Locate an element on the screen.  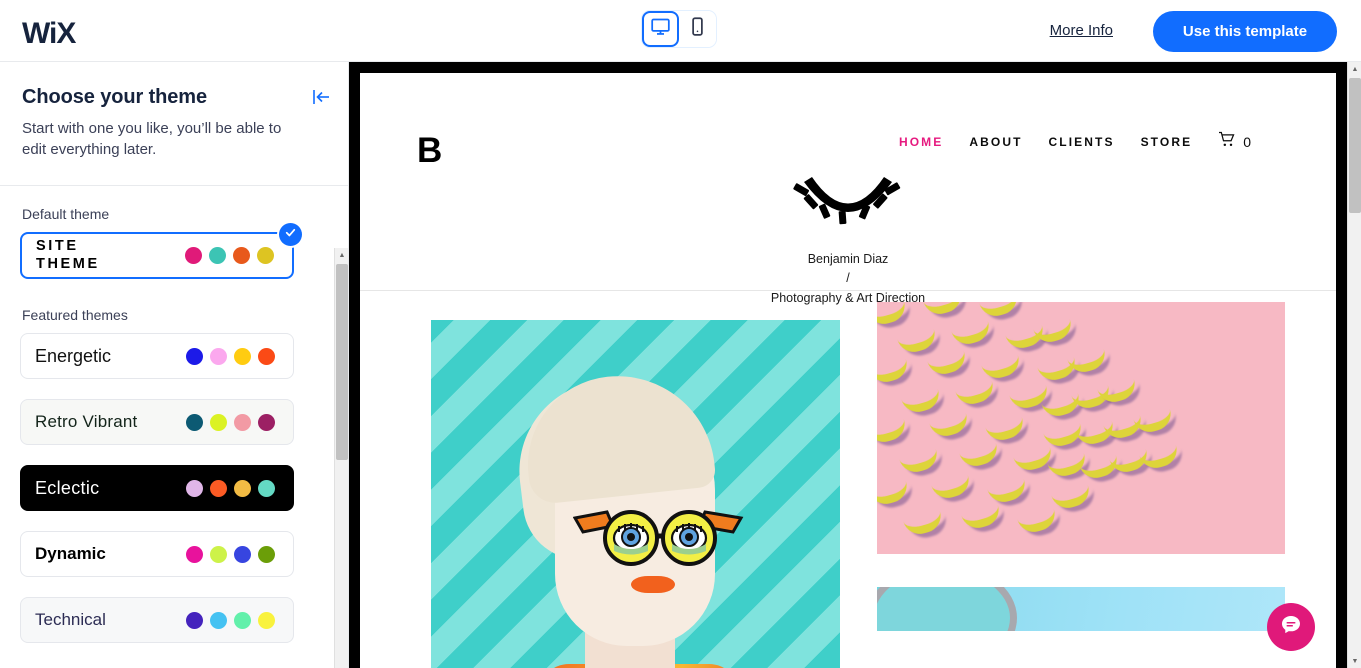
wix-logo: WiX is located at coordinates (49, 34).